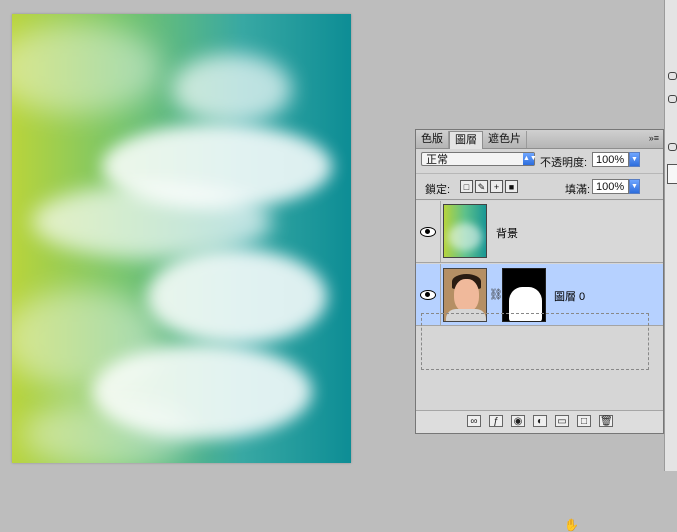  What do you see at coordinates (530, 159) in the screenshot?
I see `dropdown-arrow-icon: ▲▼` at bounding box center [530, 159].